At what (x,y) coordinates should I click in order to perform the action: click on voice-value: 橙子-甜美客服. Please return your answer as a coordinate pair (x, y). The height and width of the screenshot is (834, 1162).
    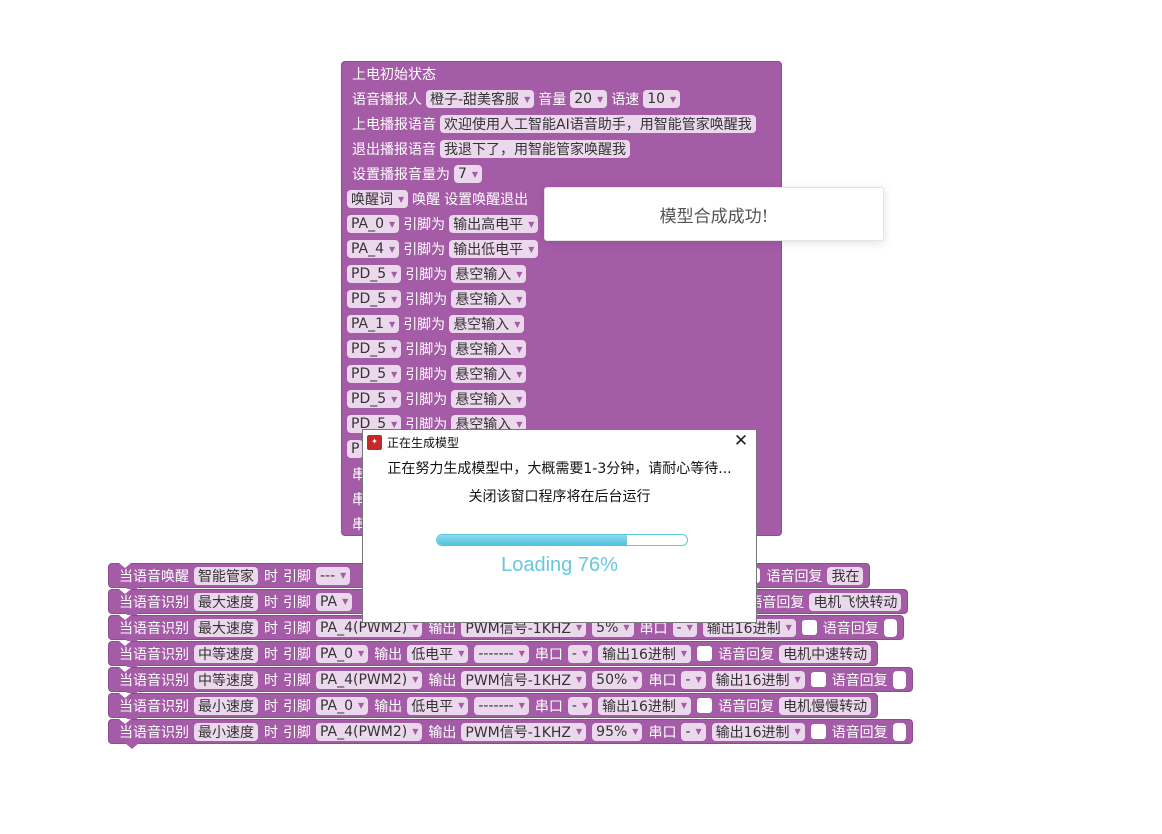
    Looking at the image, I should click on (475, 100).